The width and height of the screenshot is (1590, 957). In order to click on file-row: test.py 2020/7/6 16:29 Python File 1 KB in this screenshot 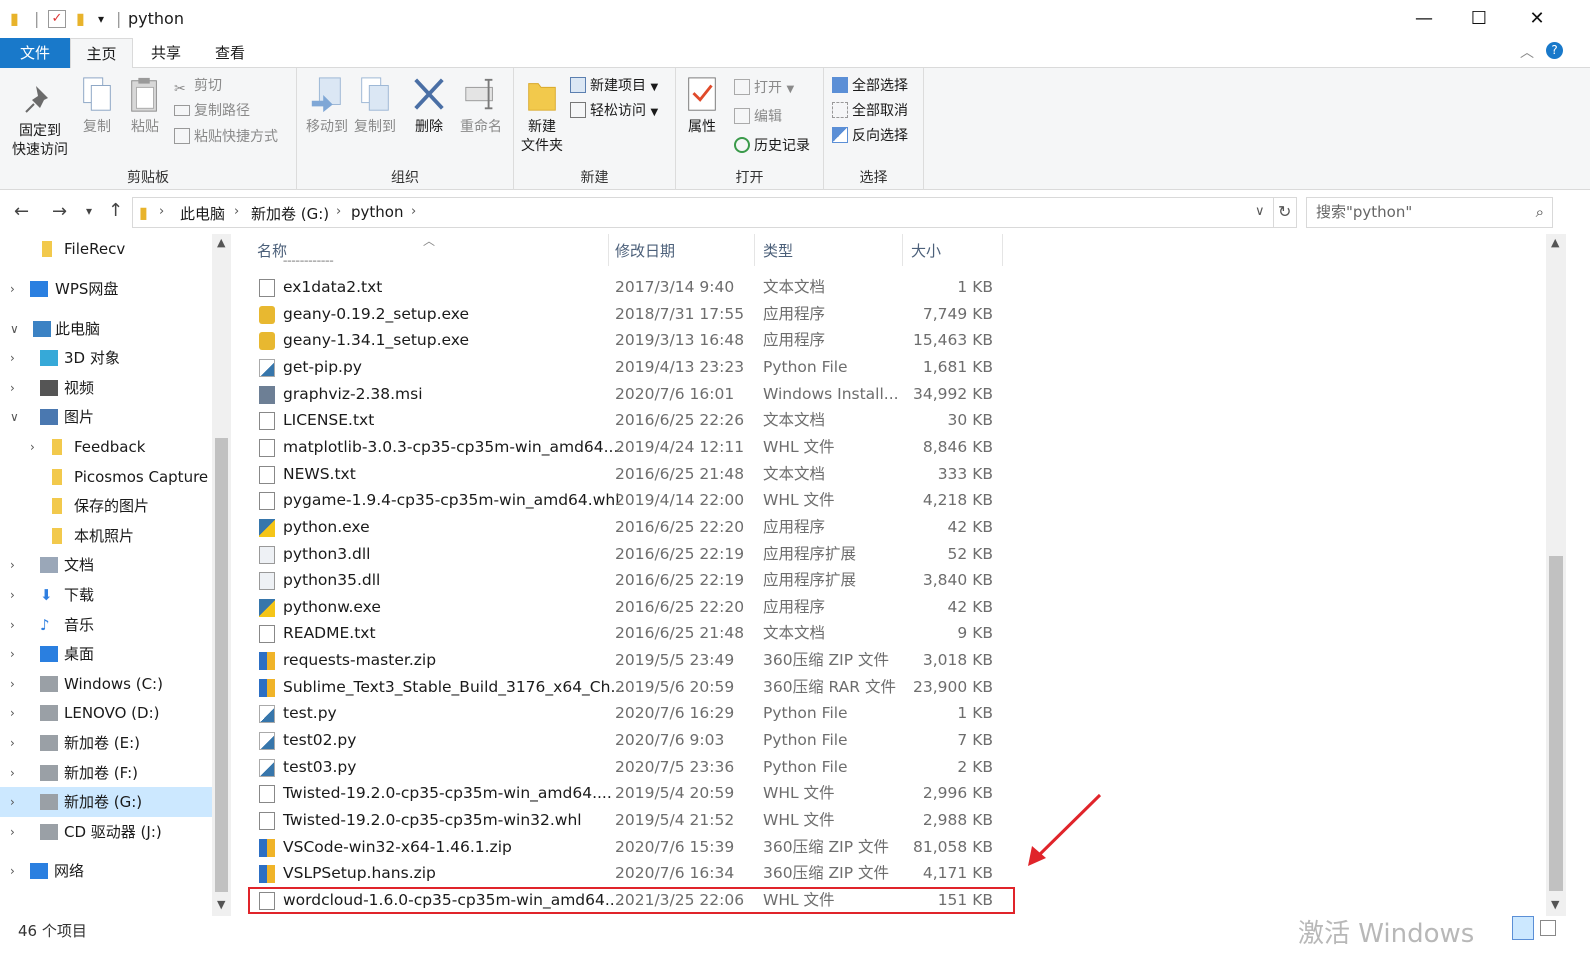, I will do `click(629, 713)`.